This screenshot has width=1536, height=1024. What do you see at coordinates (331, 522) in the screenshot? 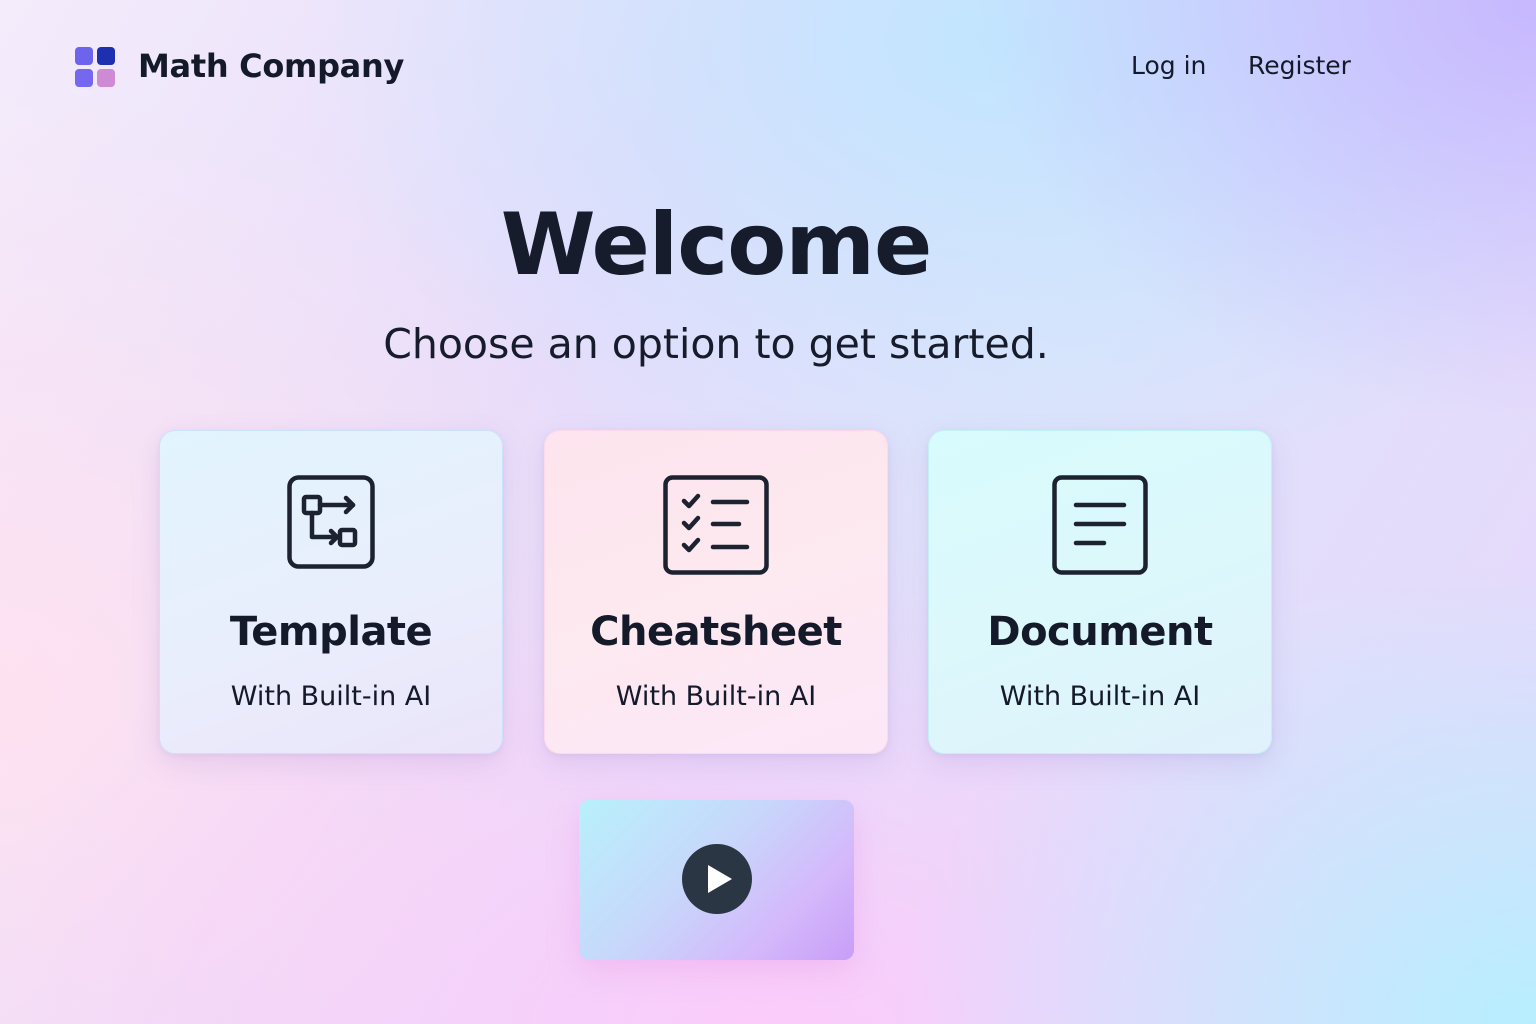
I see `flowchart-icon` at bounding box center [331, 522].